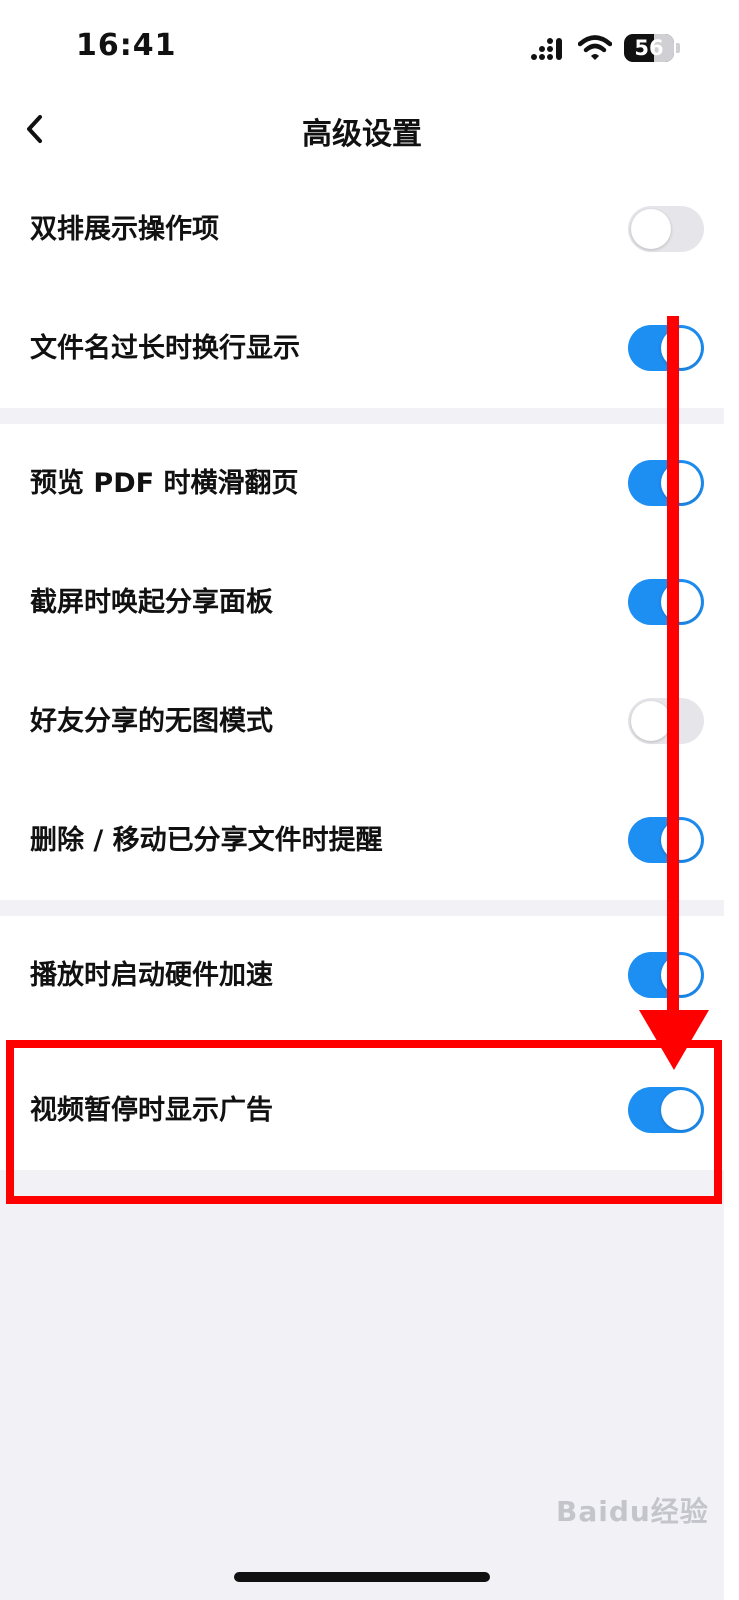 This screenshot has height=1600, width=739. What do you see at coordinates (151, 602) in the screenshot?
I see `setting-label: 截屏时唤起分享面板` at bounding box center [151, 602].